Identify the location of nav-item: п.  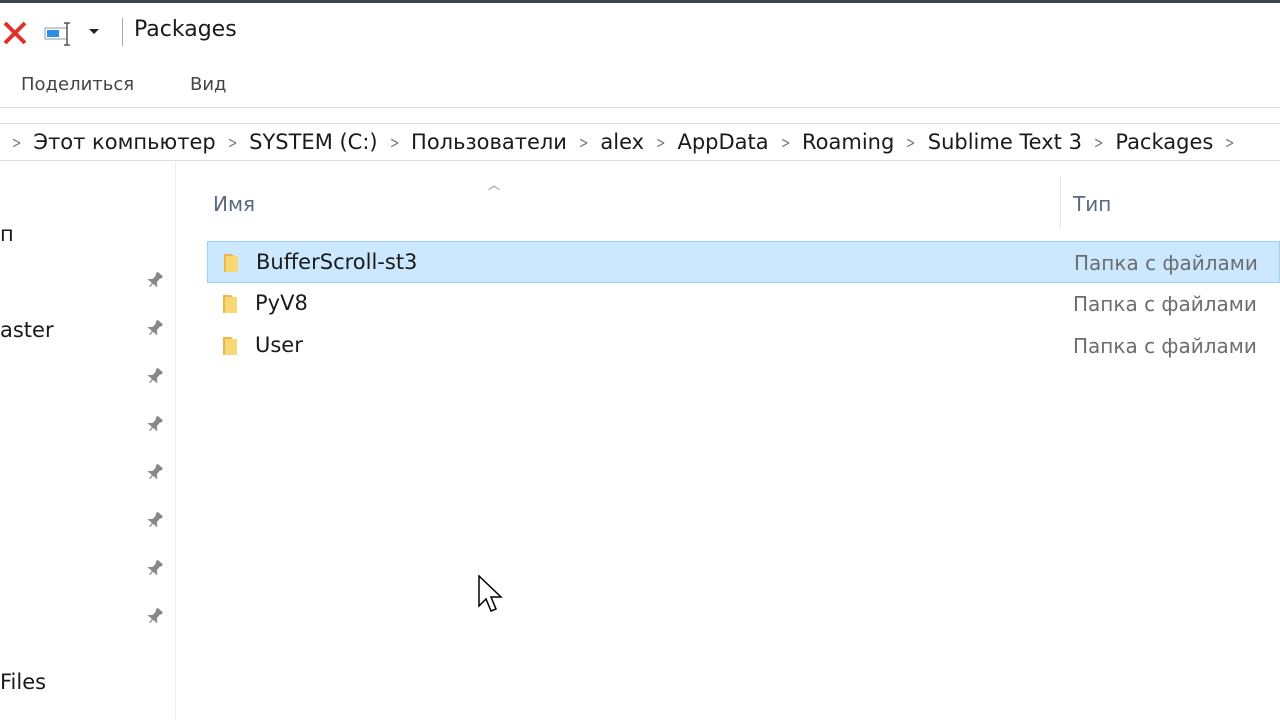
(7, 234).